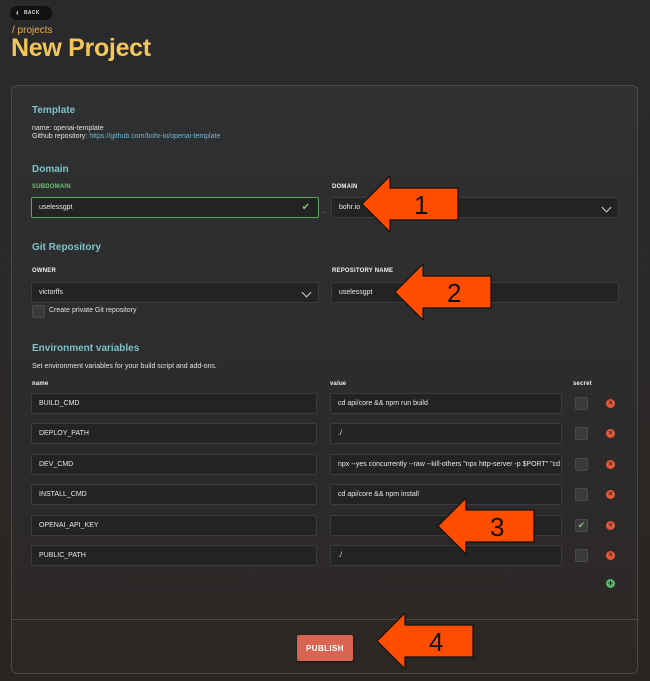 The image size is (650, 681). What do you see at coordinates (338, 384) in the screenshot?
I see `env-col-value: value` at bounding box center [338, 384].